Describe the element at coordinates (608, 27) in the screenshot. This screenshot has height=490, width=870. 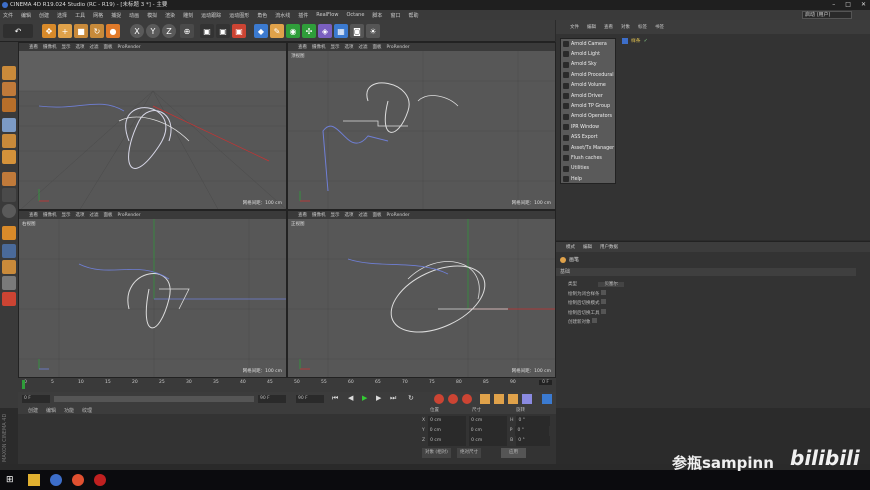
I see `om-tab: 查看` at that location.